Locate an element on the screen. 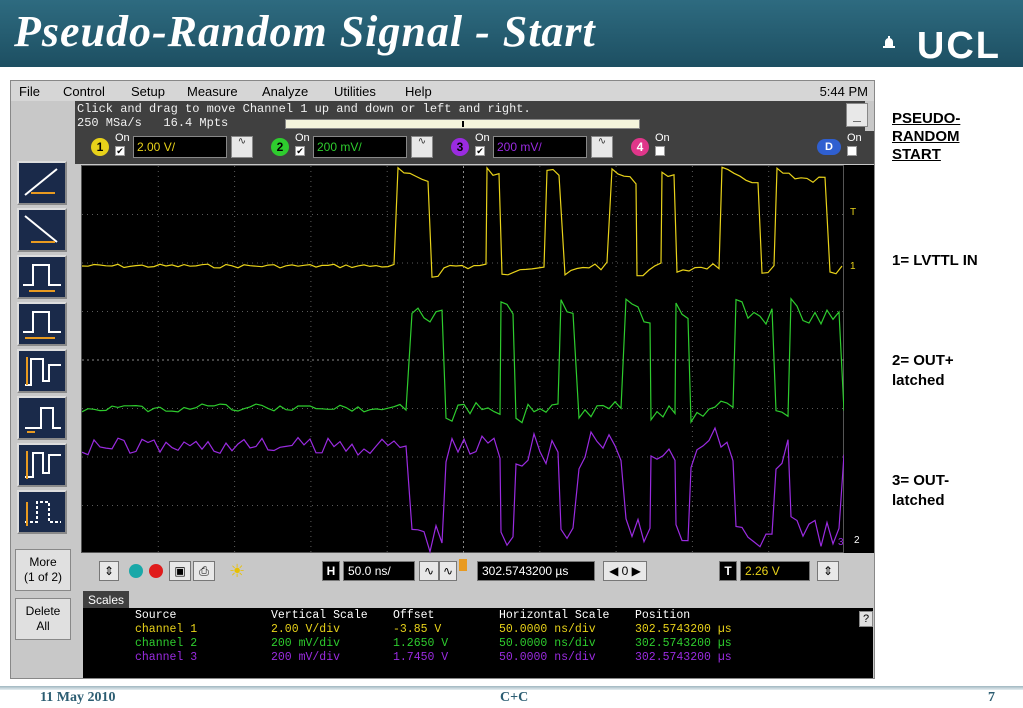 The image size is (1023, 708). row3-offset: 1.7450 V is located at coordinates (421, 657).